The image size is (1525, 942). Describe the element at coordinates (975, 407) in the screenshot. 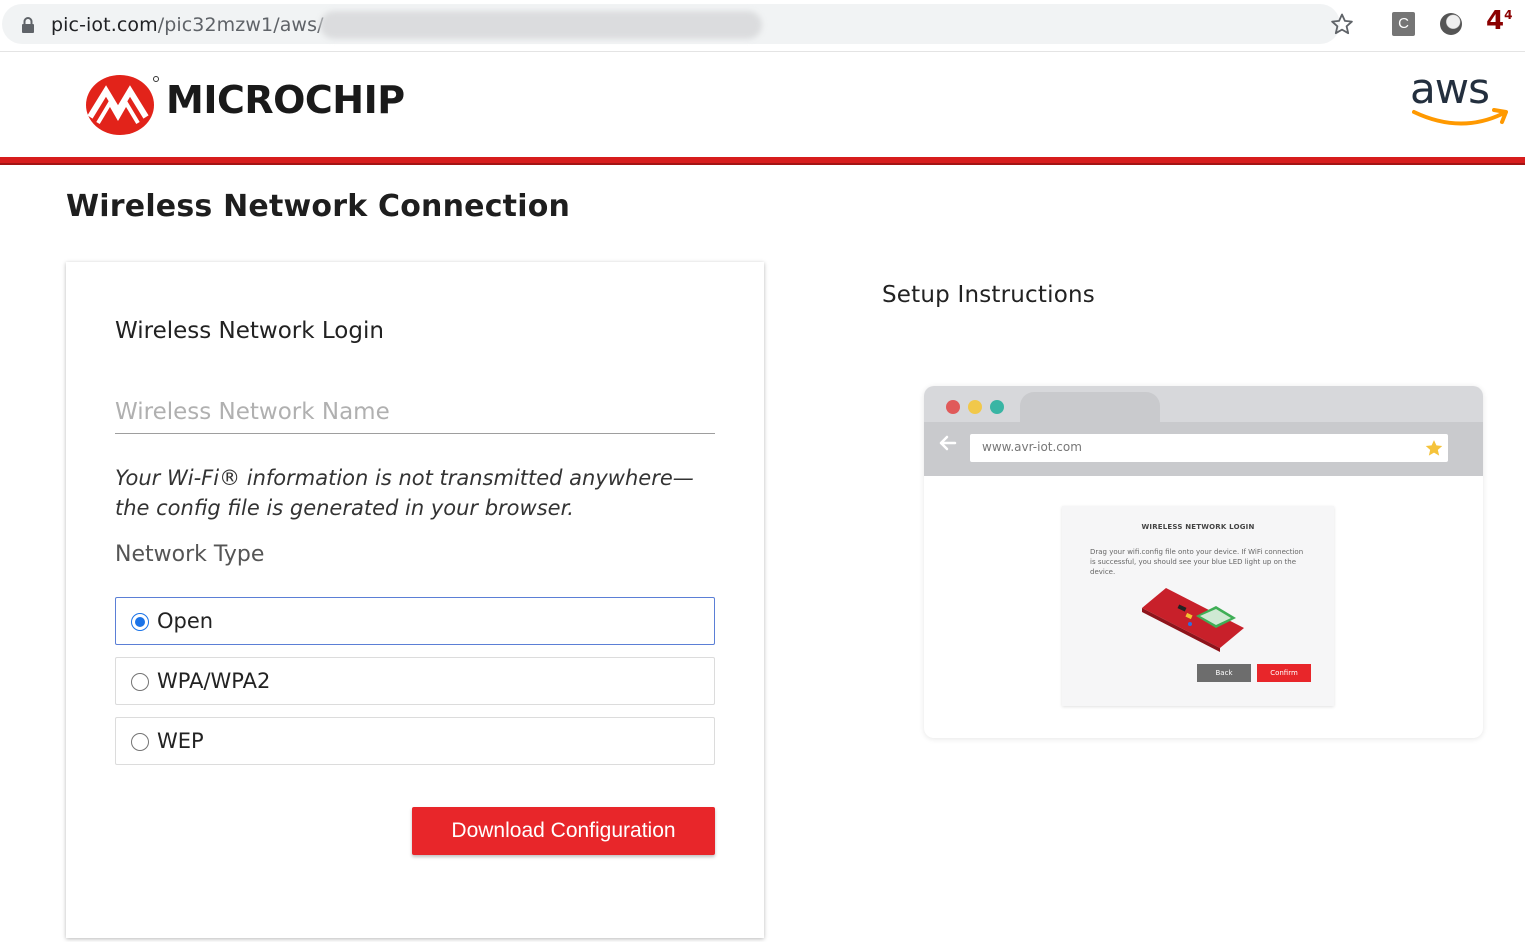

I see `window-minimize-dot-icon` at that location.